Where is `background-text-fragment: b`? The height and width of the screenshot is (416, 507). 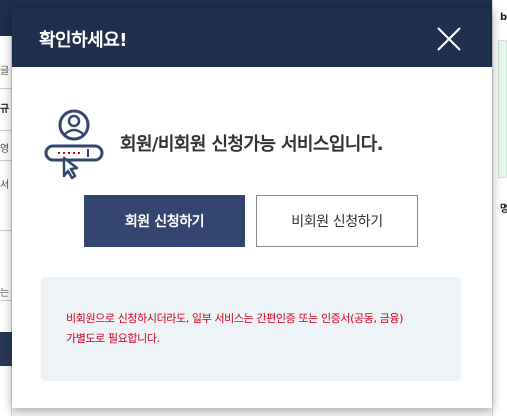
background-text-fragment: b is located at coordinates (503, 17).